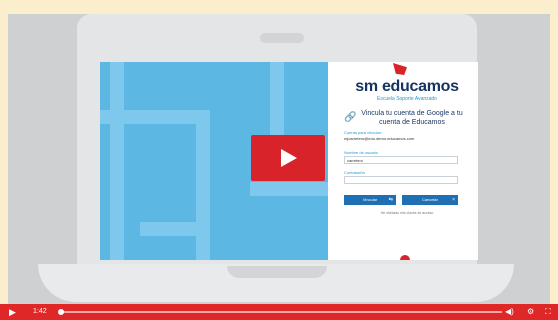  What do you see at coordinates (407, 213) in the screenshot?
I see `forgot-credentials-link: He olvidado mis claves de acceso` at bounding box center [407, 213].